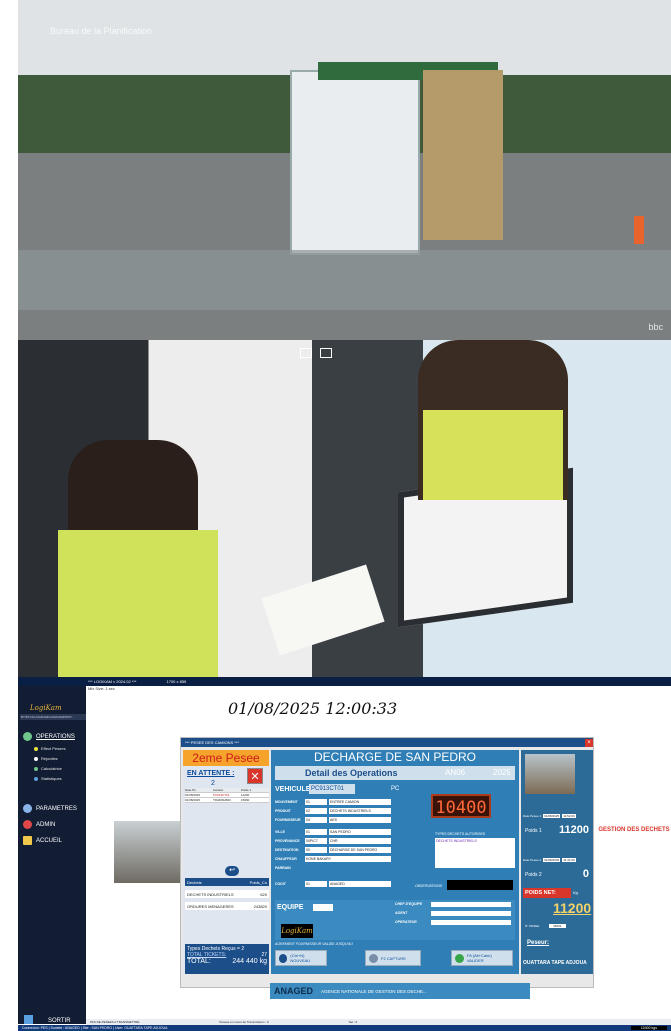 This screenshot has height=1031, width=671. What do you see at coordinates (48, 768) in the screenshot?
I see `sidebar-item-calculatrice: Calculatrice` at bounding box center [48, 768].